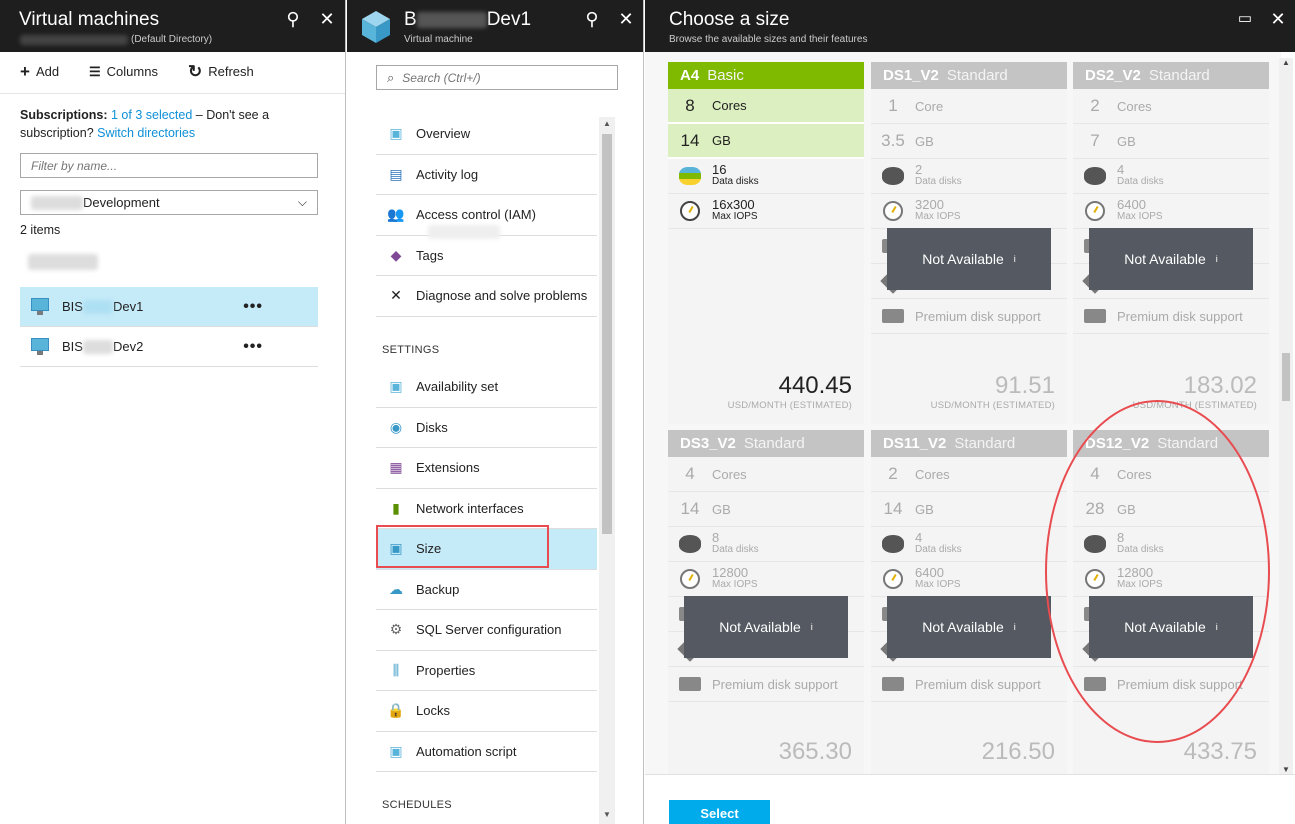 The width and height of the screenshot is (1295, 824). What do you see at coordinates (486, 590) in the screenshot?
I see `menu-item-backup: ☁ Backup` at bounding box center [486, 590].